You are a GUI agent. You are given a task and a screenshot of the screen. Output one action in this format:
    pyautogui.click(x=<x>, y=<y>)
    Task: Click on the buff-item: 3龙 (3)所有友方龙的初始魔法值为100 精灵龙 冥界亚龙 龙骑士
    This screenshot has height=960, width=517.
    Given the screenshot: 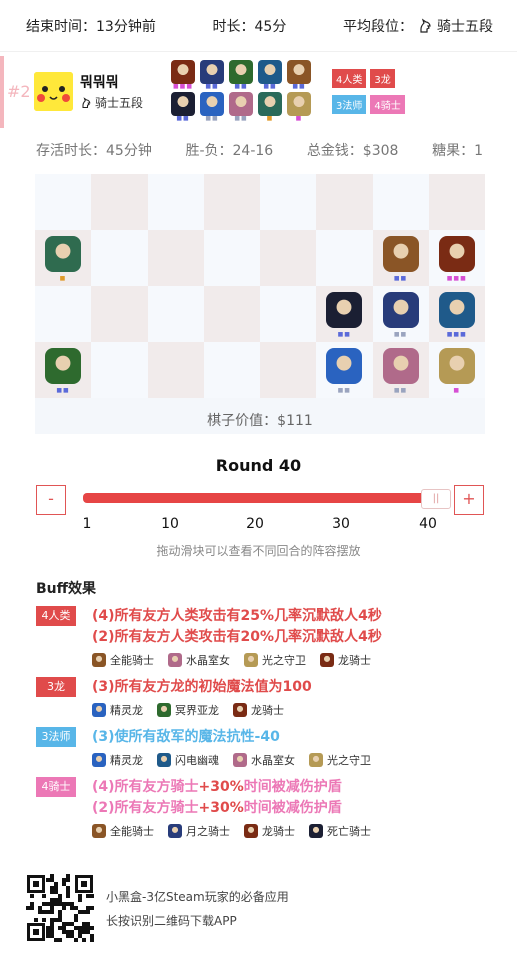 What is the action you would take?
    pyautogui.click(x=266, y=697)
    